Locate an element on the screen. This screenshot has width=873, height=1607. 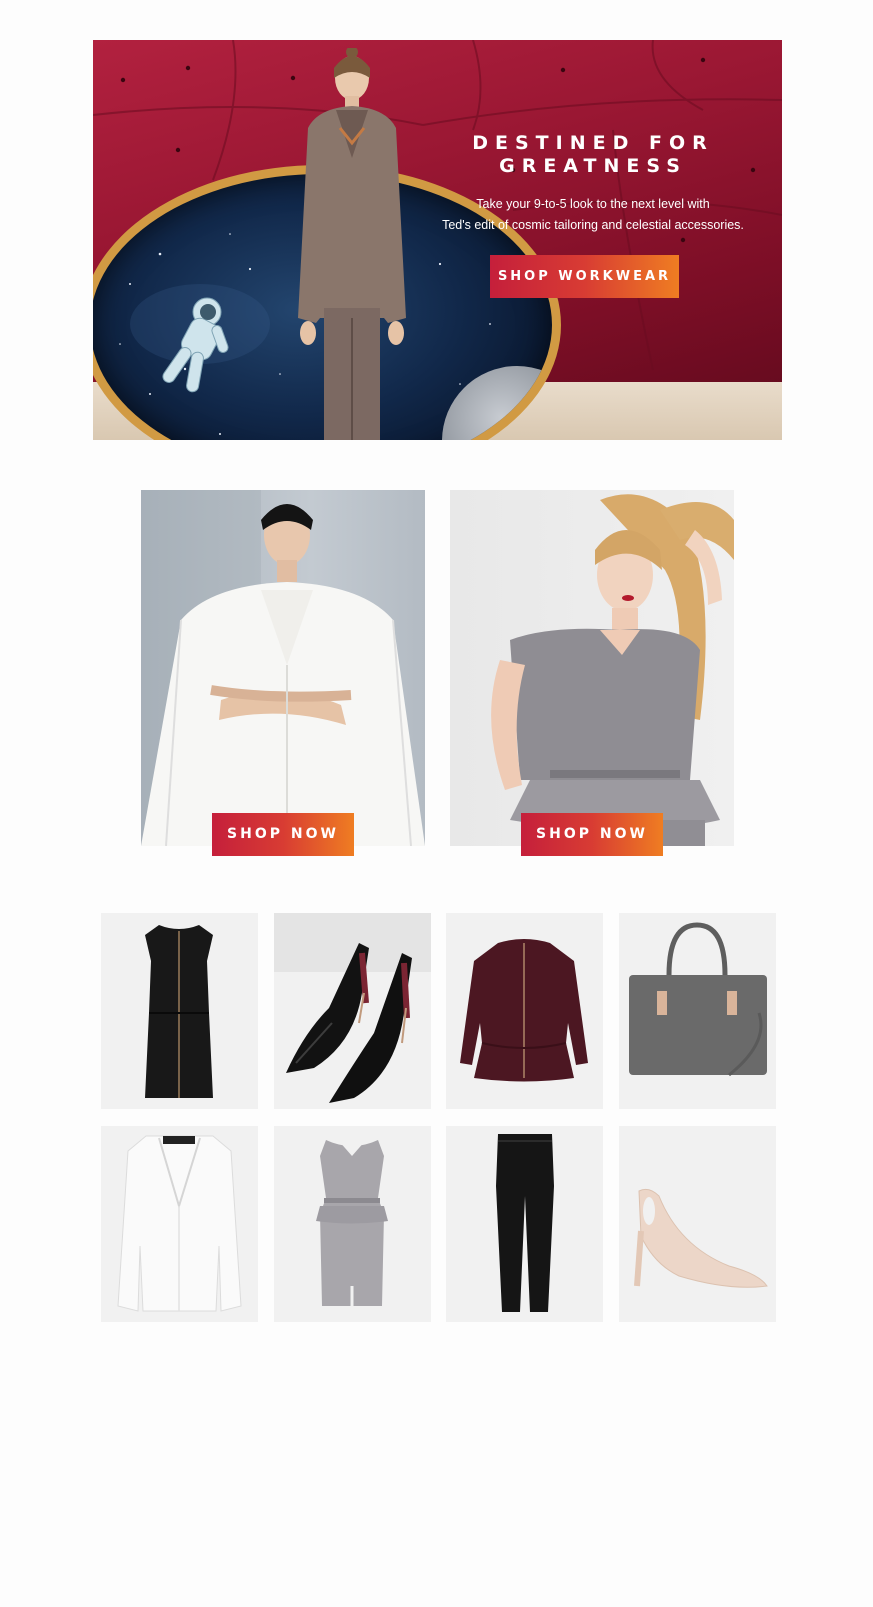
nude-cutout-heels-icon is located at coordinates (700, 1238).